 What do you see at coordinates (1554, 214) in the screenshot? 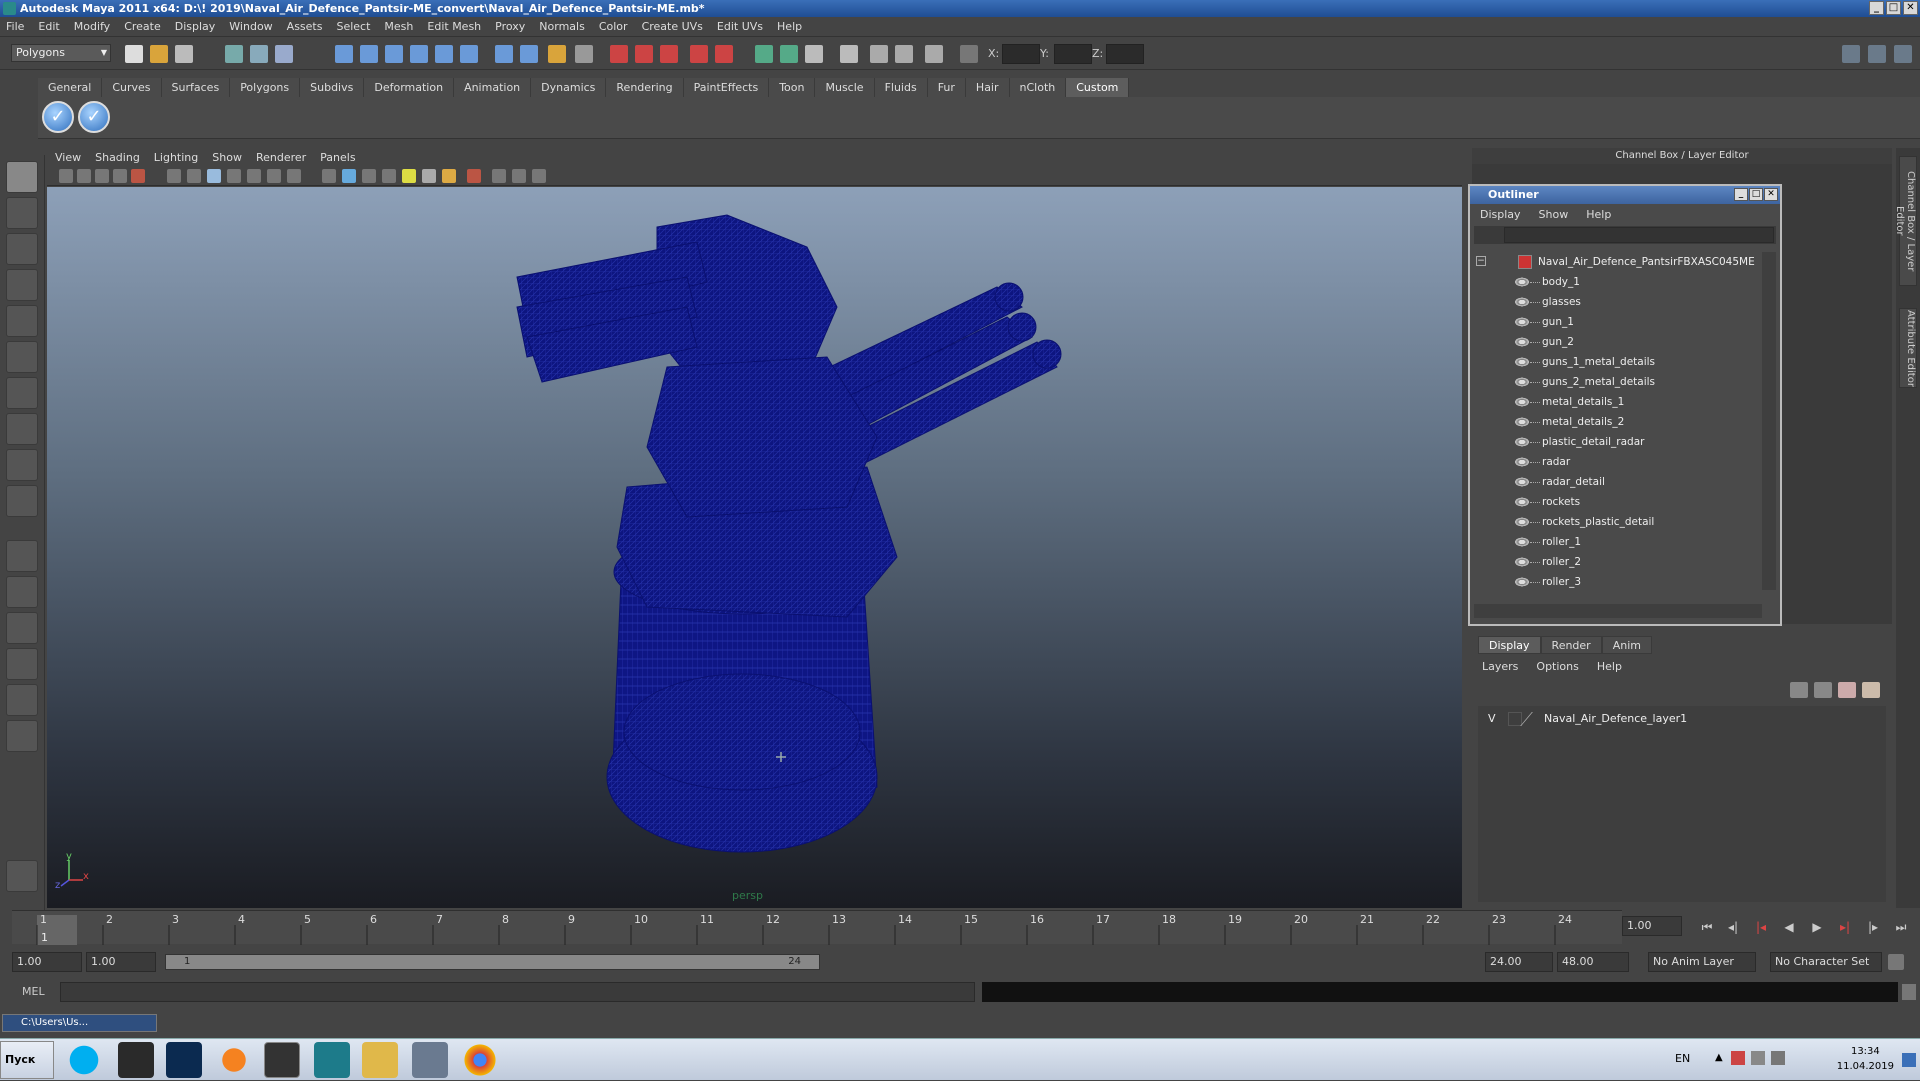
I see `outliner-menu-show: Show` at bounding box center [1554, 214].